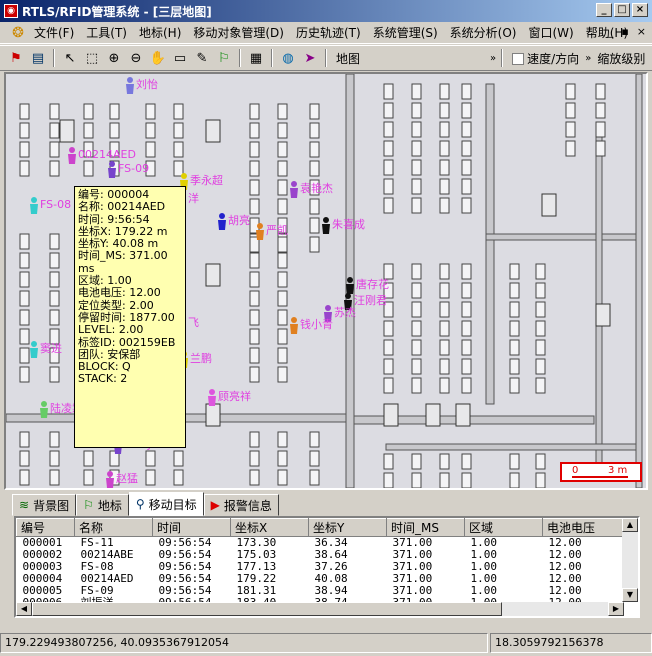 The image size is (652, 656). I want to click on column-header: 坐标X, so click(269, 527).